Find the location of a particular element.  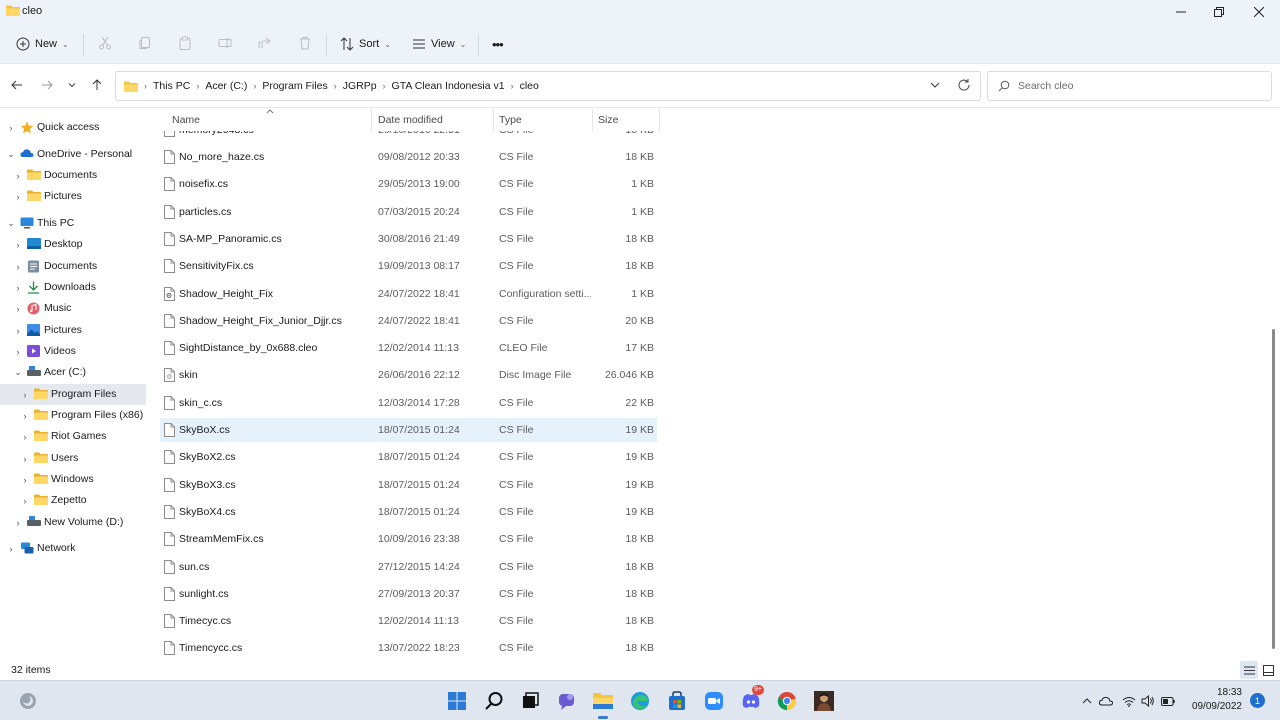

column-name: Name is located at coordinates (186, 120).